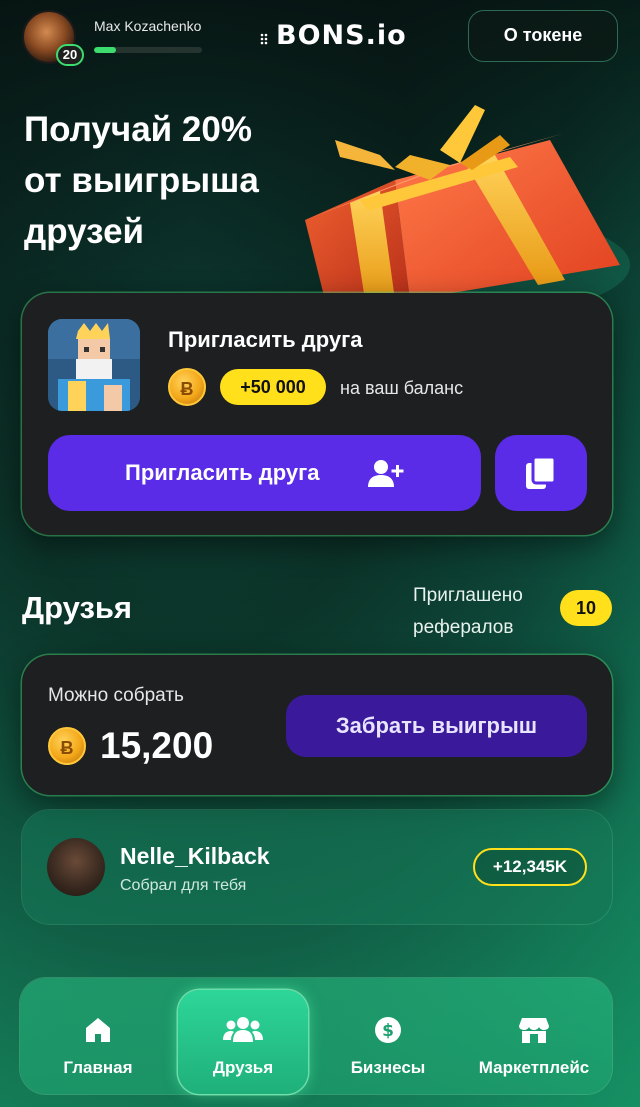 The image size is (640, 1107). Describe the element at coordinates (116, 695) in the screenshot. I see `collect-label: Можно собрать` at that location.